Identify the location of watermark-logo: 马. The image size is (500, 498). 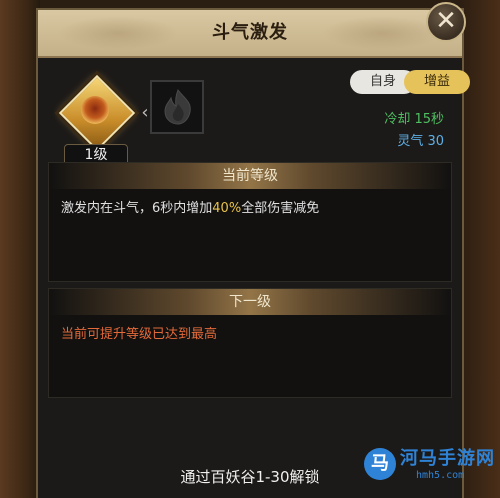
(380, 464).